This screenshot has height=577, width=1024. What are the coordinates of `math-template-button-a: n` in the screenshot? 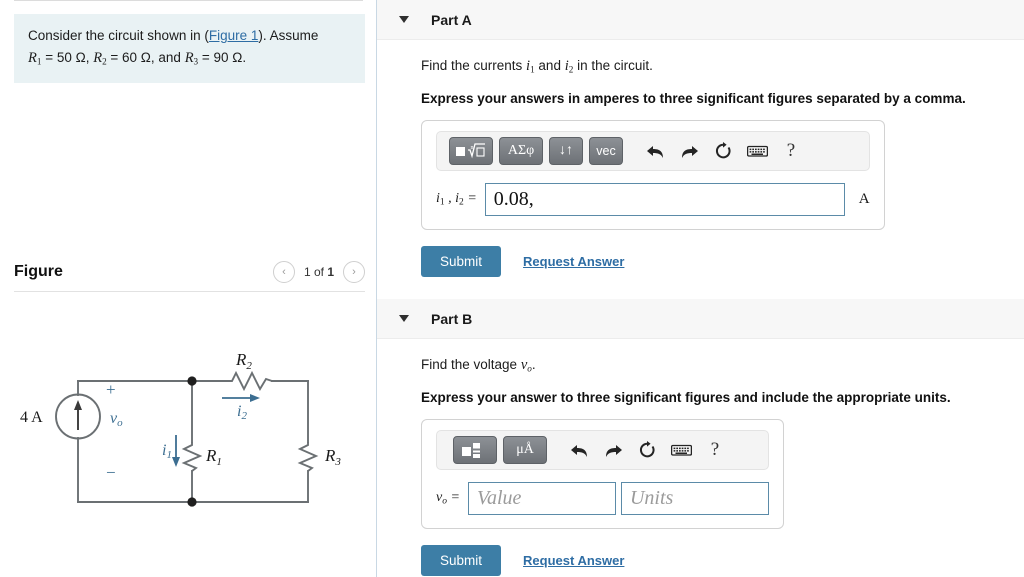 It's located at (471, 151).